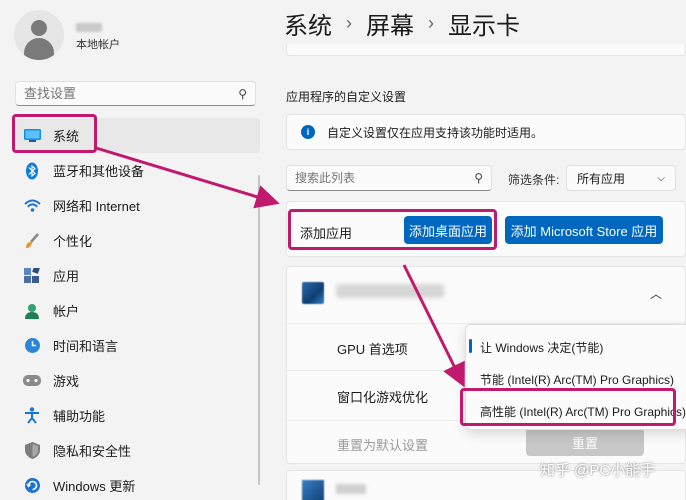 Image resolution: width=686 pixels, height=500 pixels. Describe the element at coordinates (433, 326) in the screenshot. I see `arrow-to-high-performance` at that location.